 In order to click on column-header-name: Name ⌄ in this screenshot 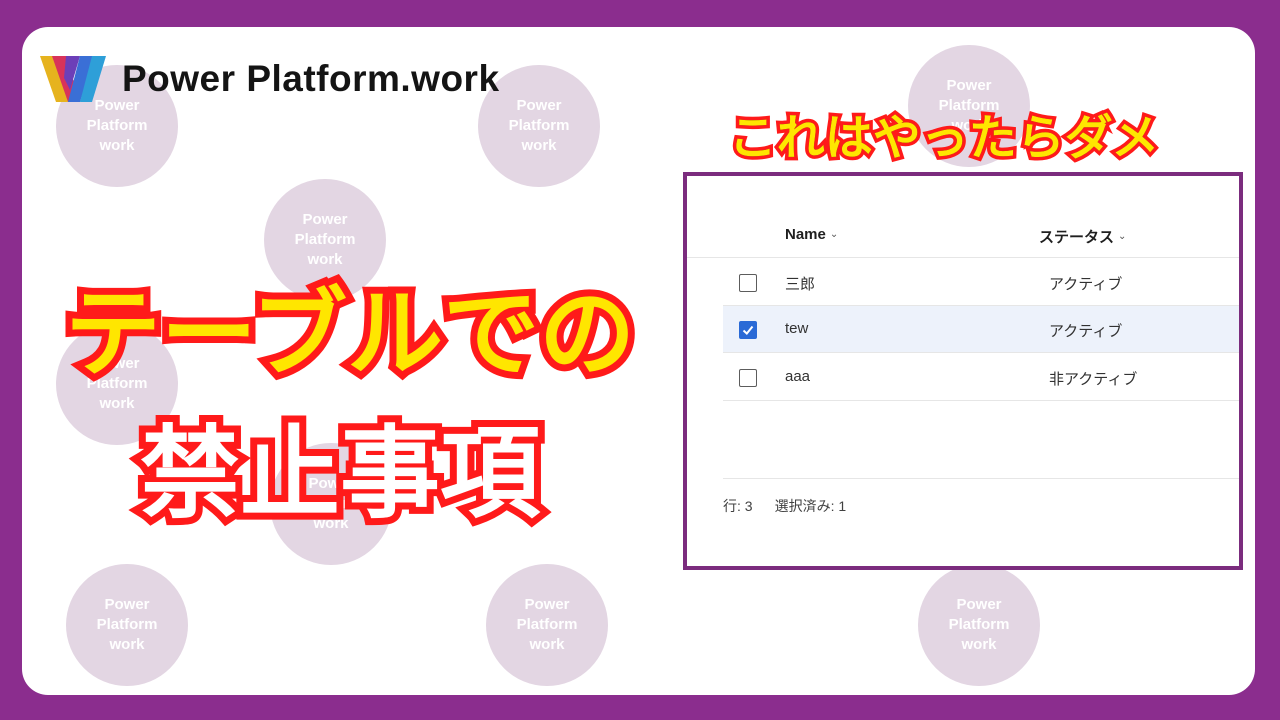, I will do `click(811, 234)`.